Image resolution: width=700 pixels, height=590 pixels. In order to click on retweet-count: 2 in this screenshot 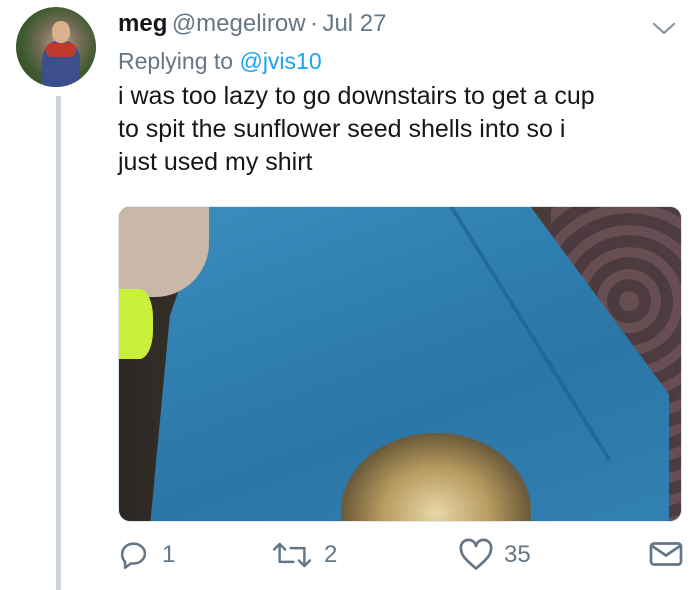, I will do `click(331, 554)`.